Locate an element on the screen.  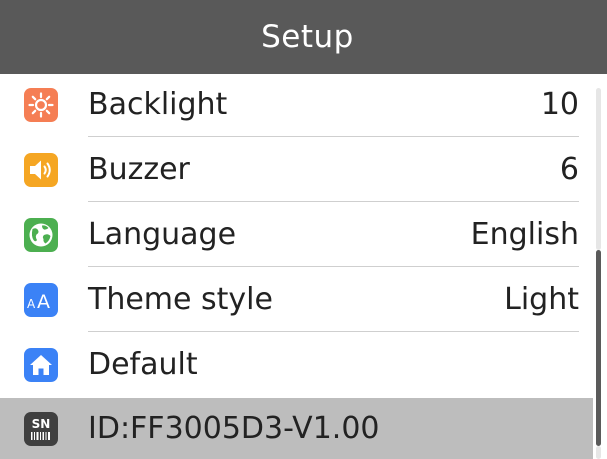
page-title: Setup is located at coordinates (307, 37).